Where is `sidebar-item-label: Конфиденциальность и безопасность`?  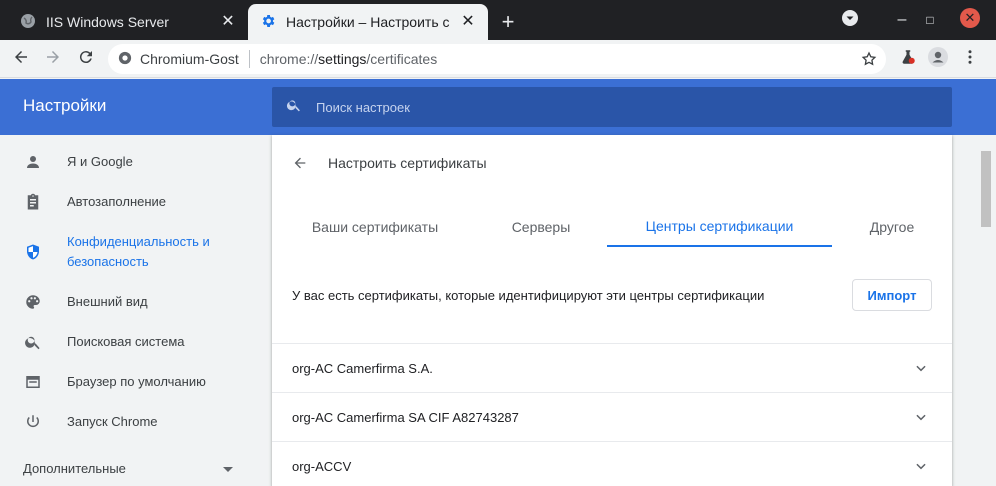
sidebar-item-label: Конфиденциальность и безопасность is located at coordinates (138, 251).